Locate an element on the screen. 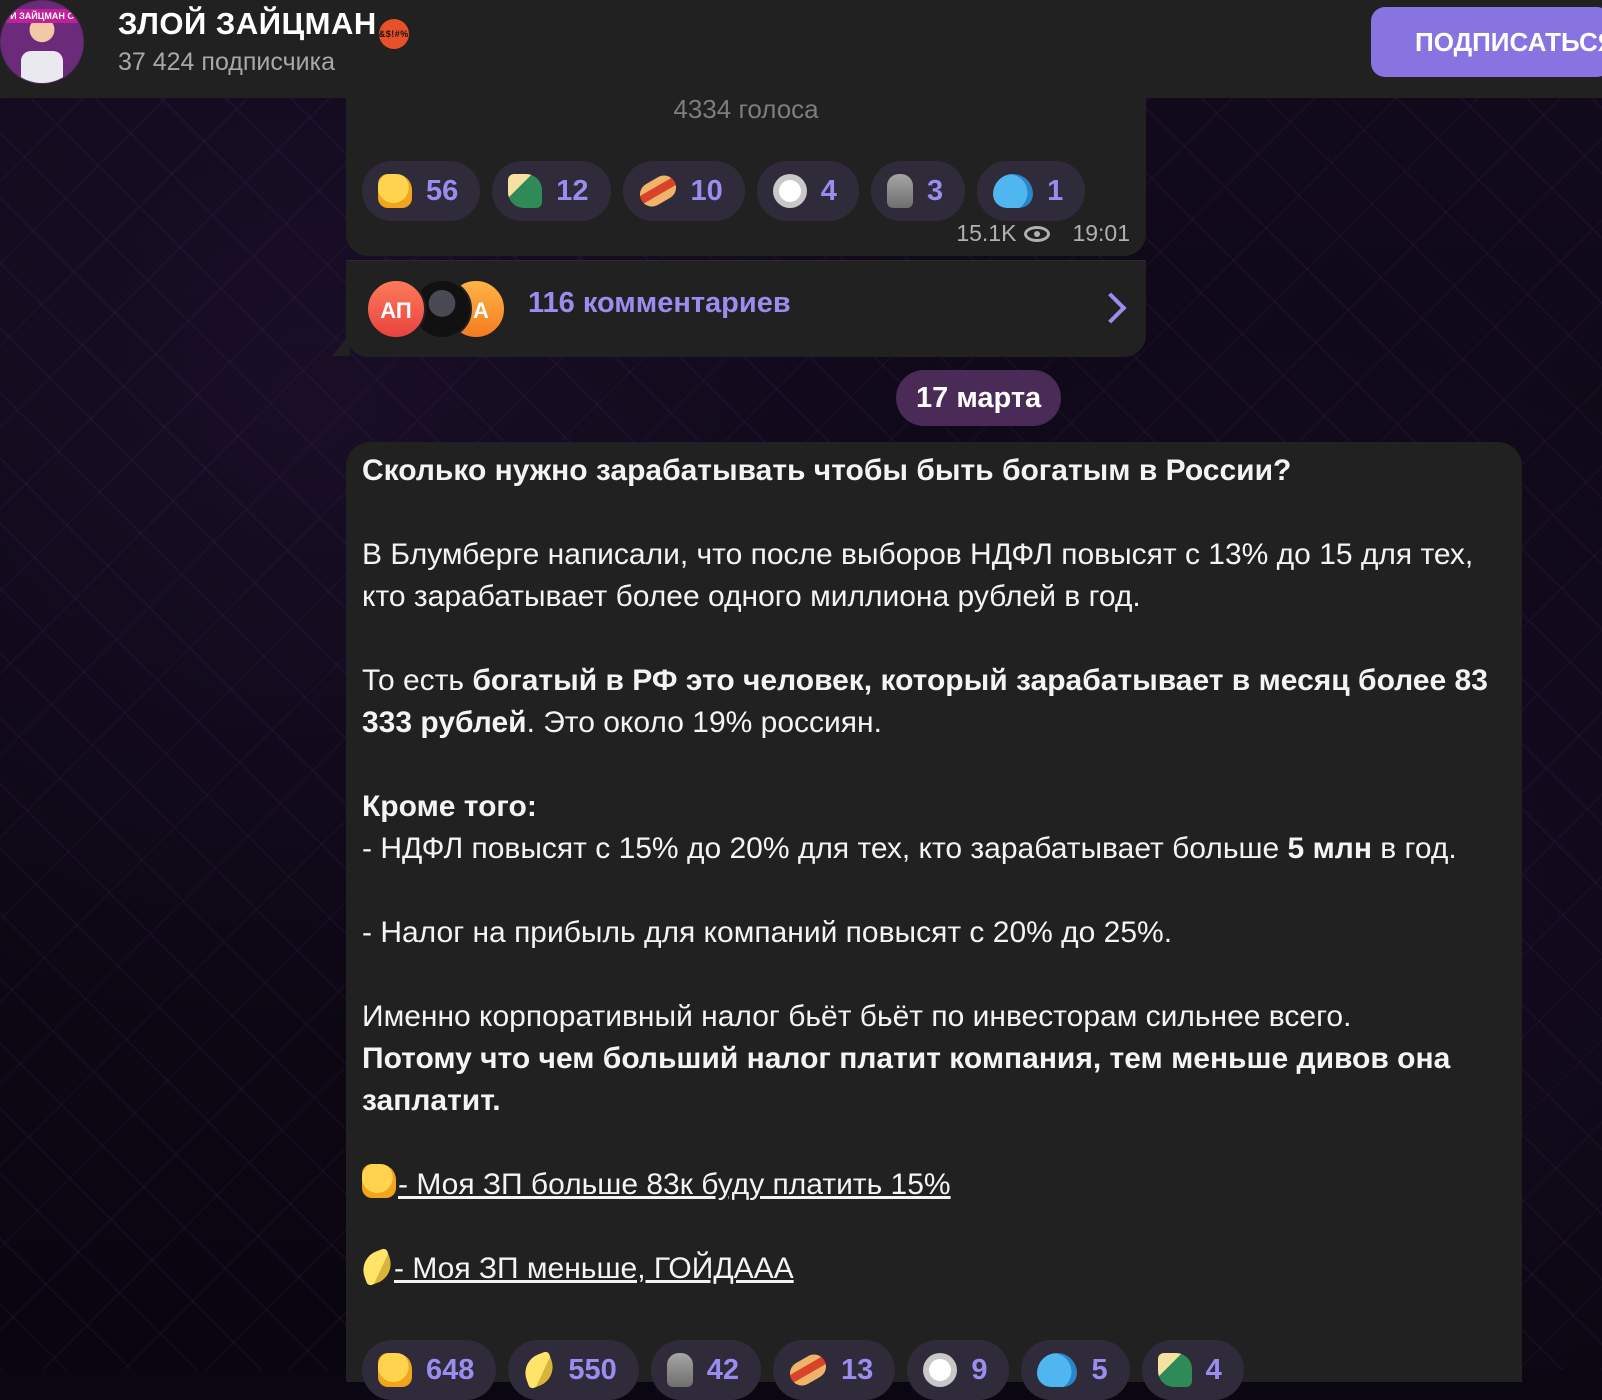  channel-avatar: И ЗАЙЦМАН С is located at coordinates (42, 42).